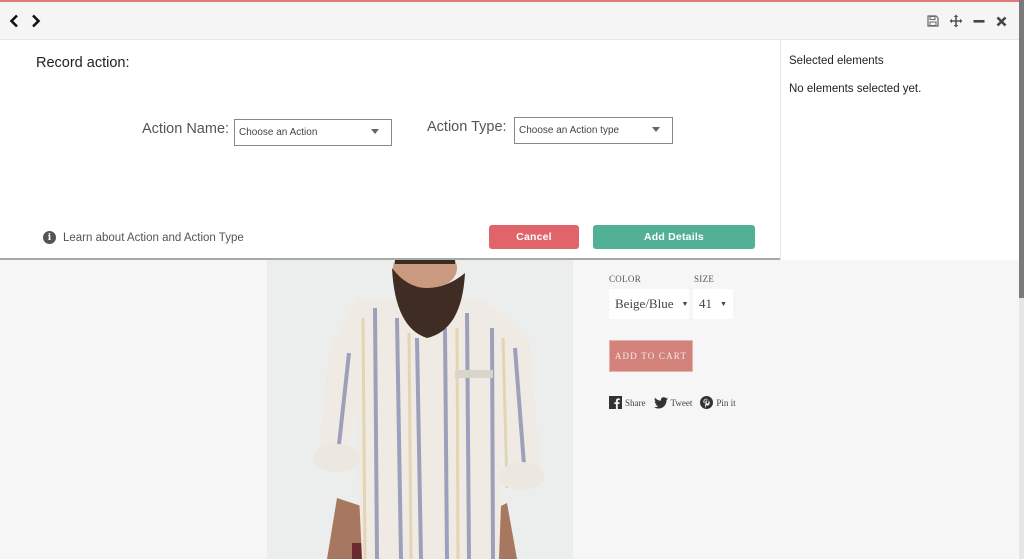 The width and height of the screenshot is (1024, 559). I want to click on close-x-icon, so click(1001, 21).